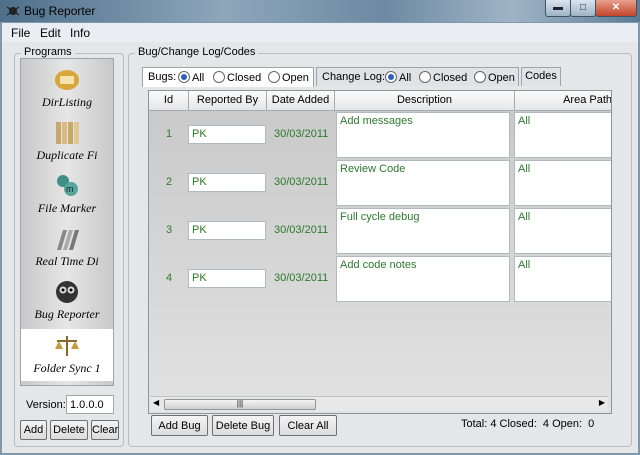  What do you see at coordinates (518, 424) in the screenshot?
I see `closed-label: Closed:` at bounding box center [518, 424].